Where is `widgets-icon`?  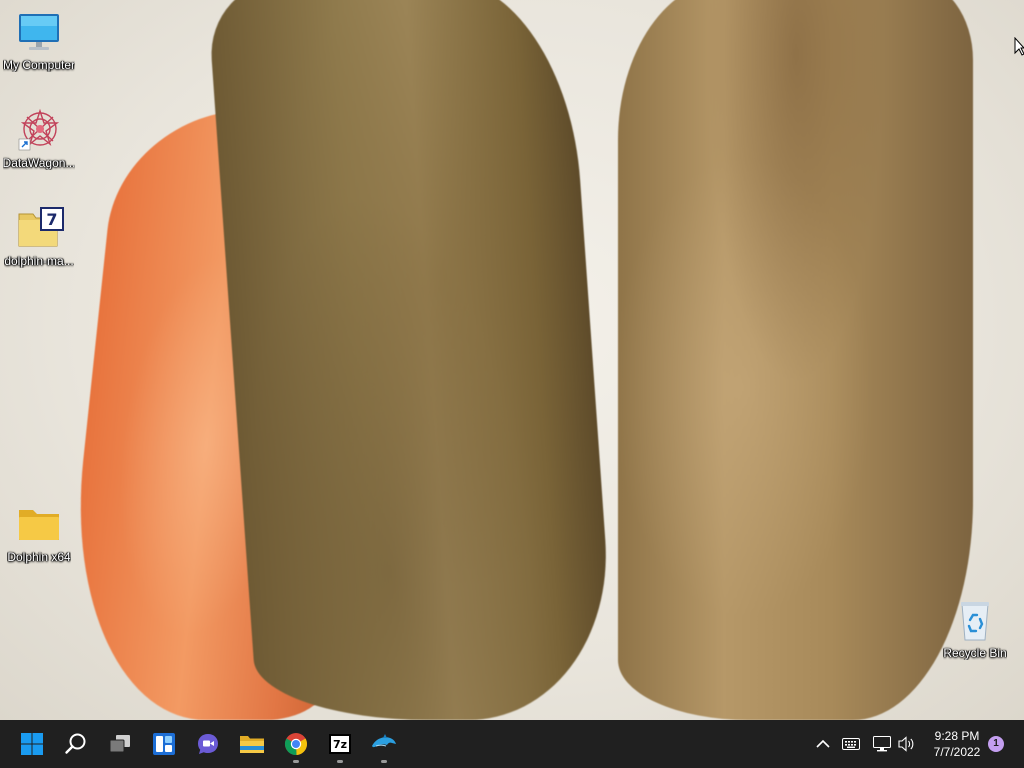 widgets-icon is located at coordinates (164, 744).